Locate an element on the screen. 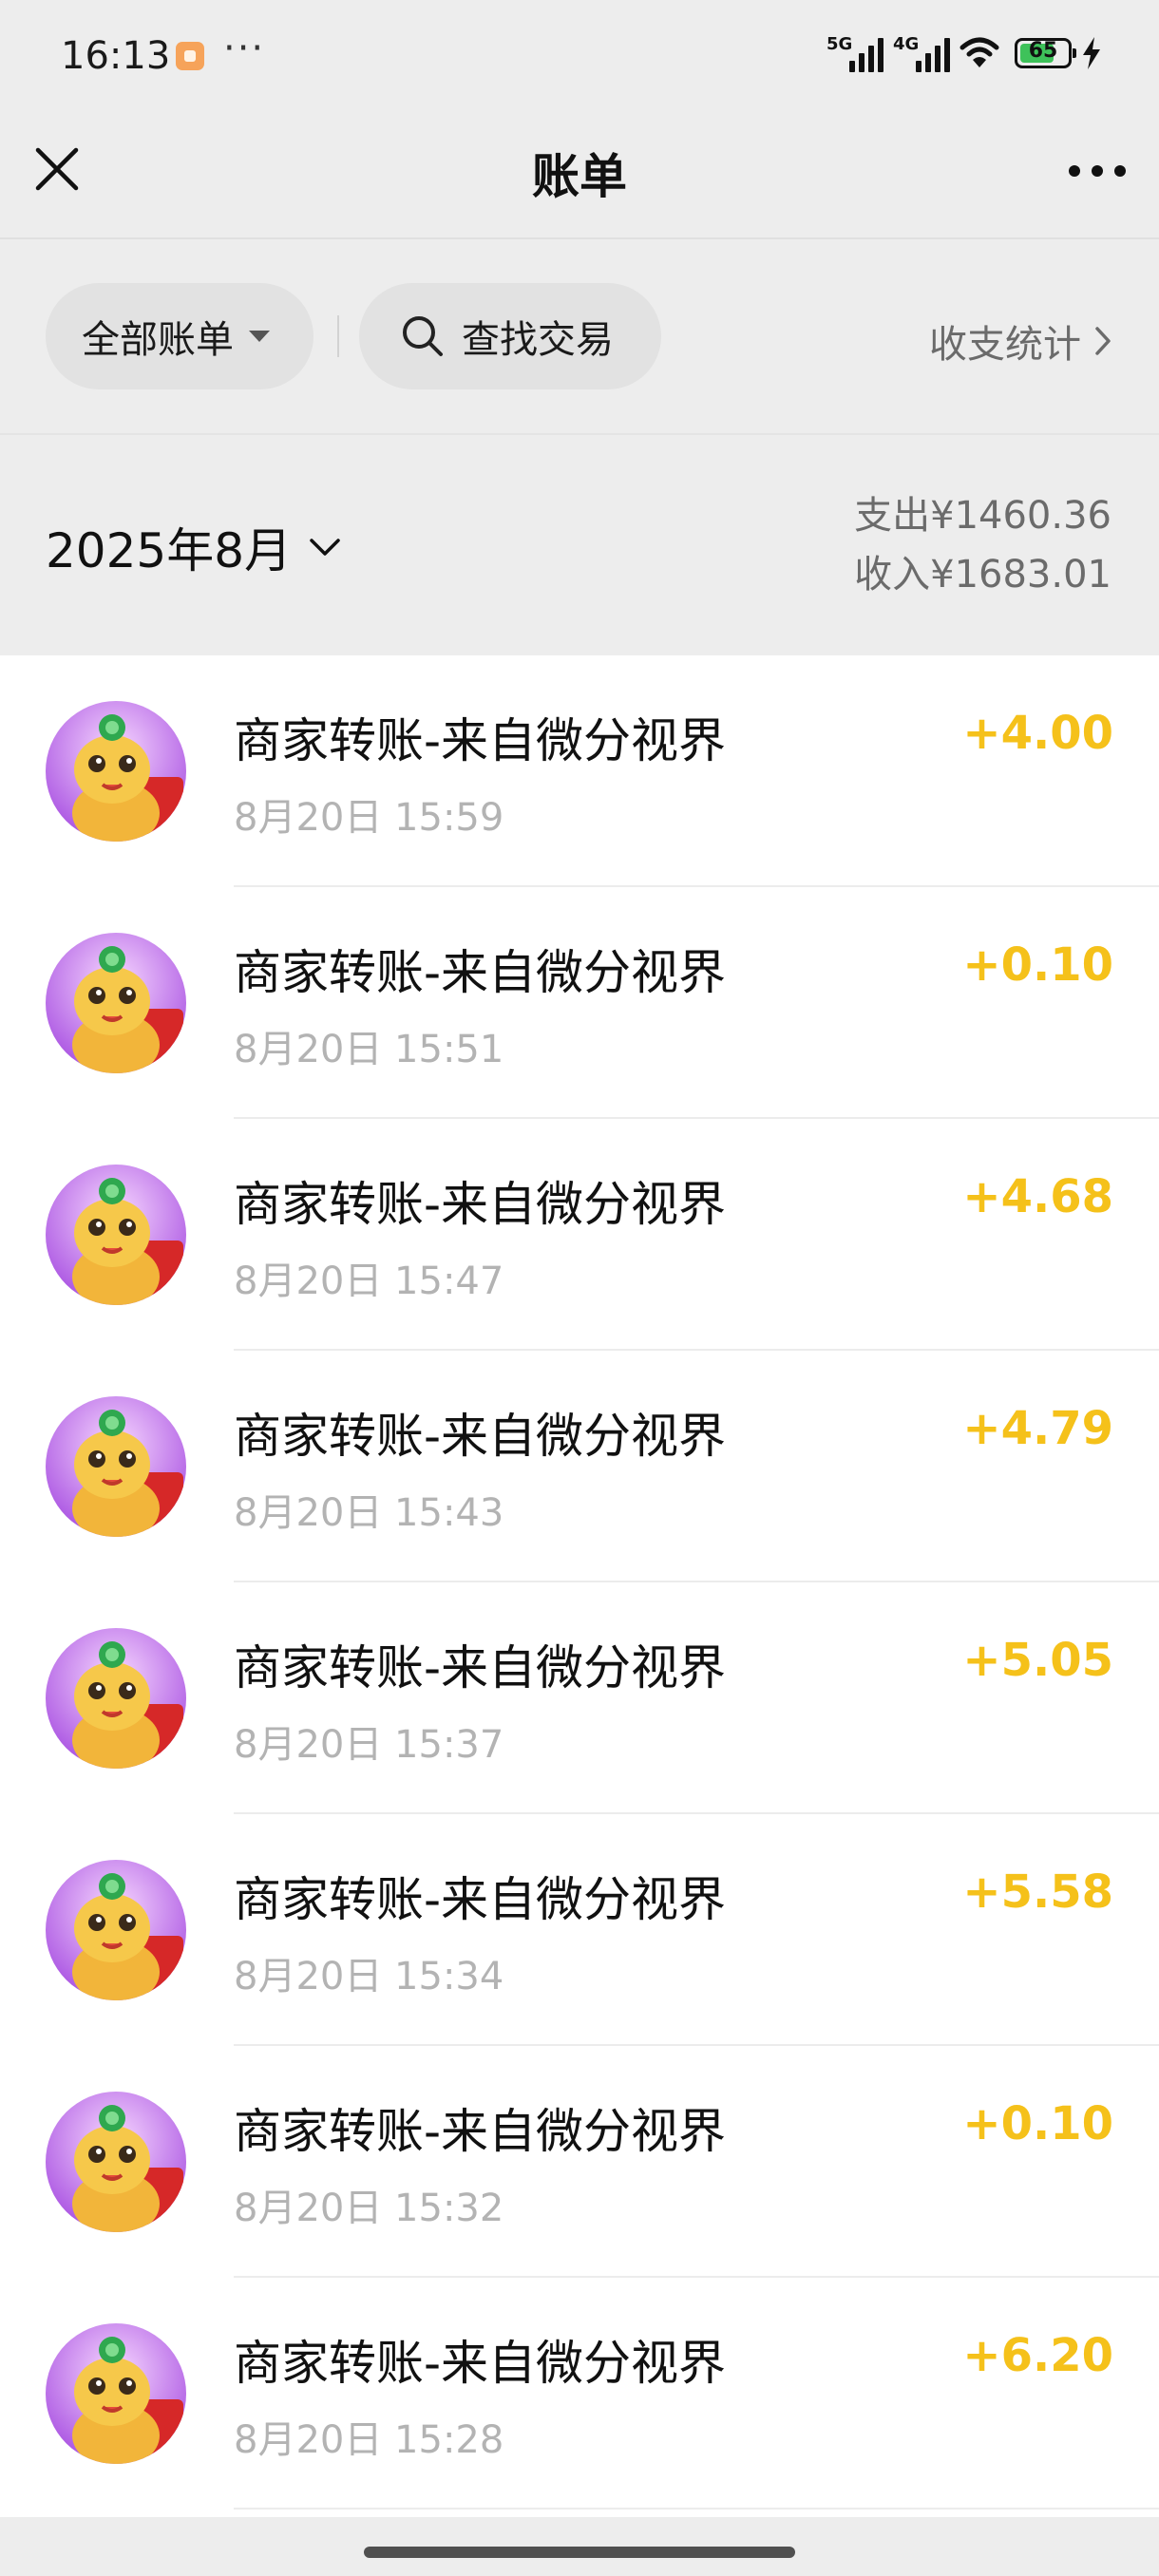  month-summary: 支出¥1460.36 收入¥1683.01 is located at coordinates (983, 545).